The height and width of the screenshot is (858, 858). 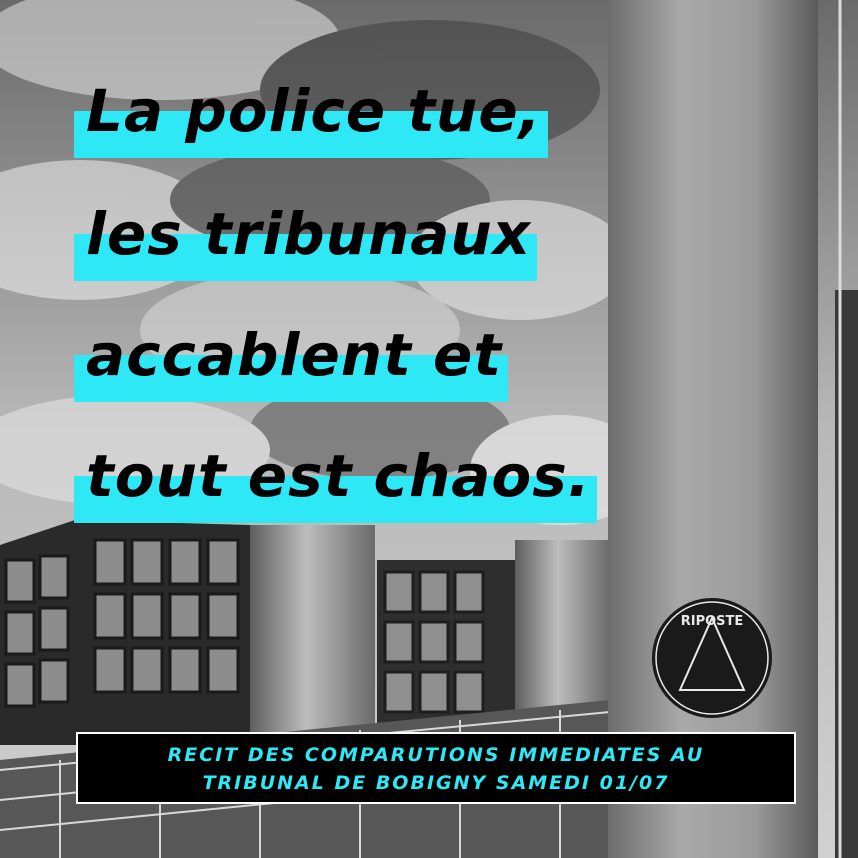 I want to click on silo-left, so click(x=312, y=635).